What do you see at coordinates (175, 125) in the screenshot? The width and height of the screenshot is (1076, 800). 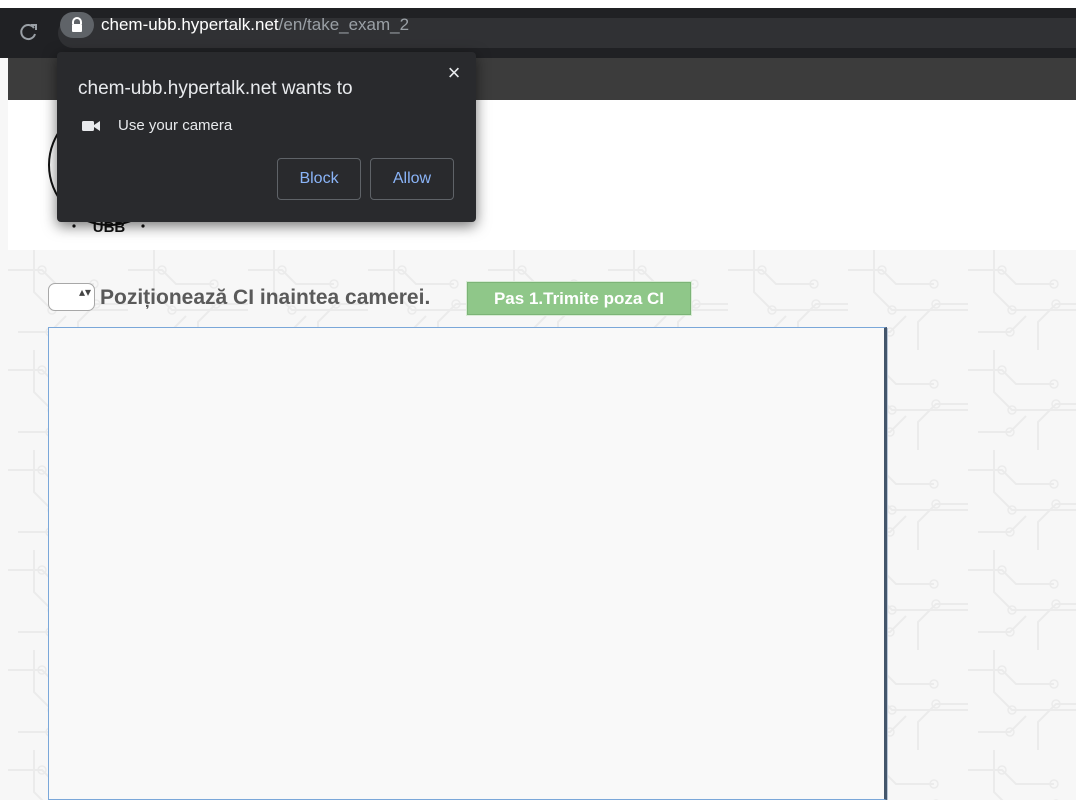 I see `camera-permission-text: Use your camera` at bounding box center [175, 125].